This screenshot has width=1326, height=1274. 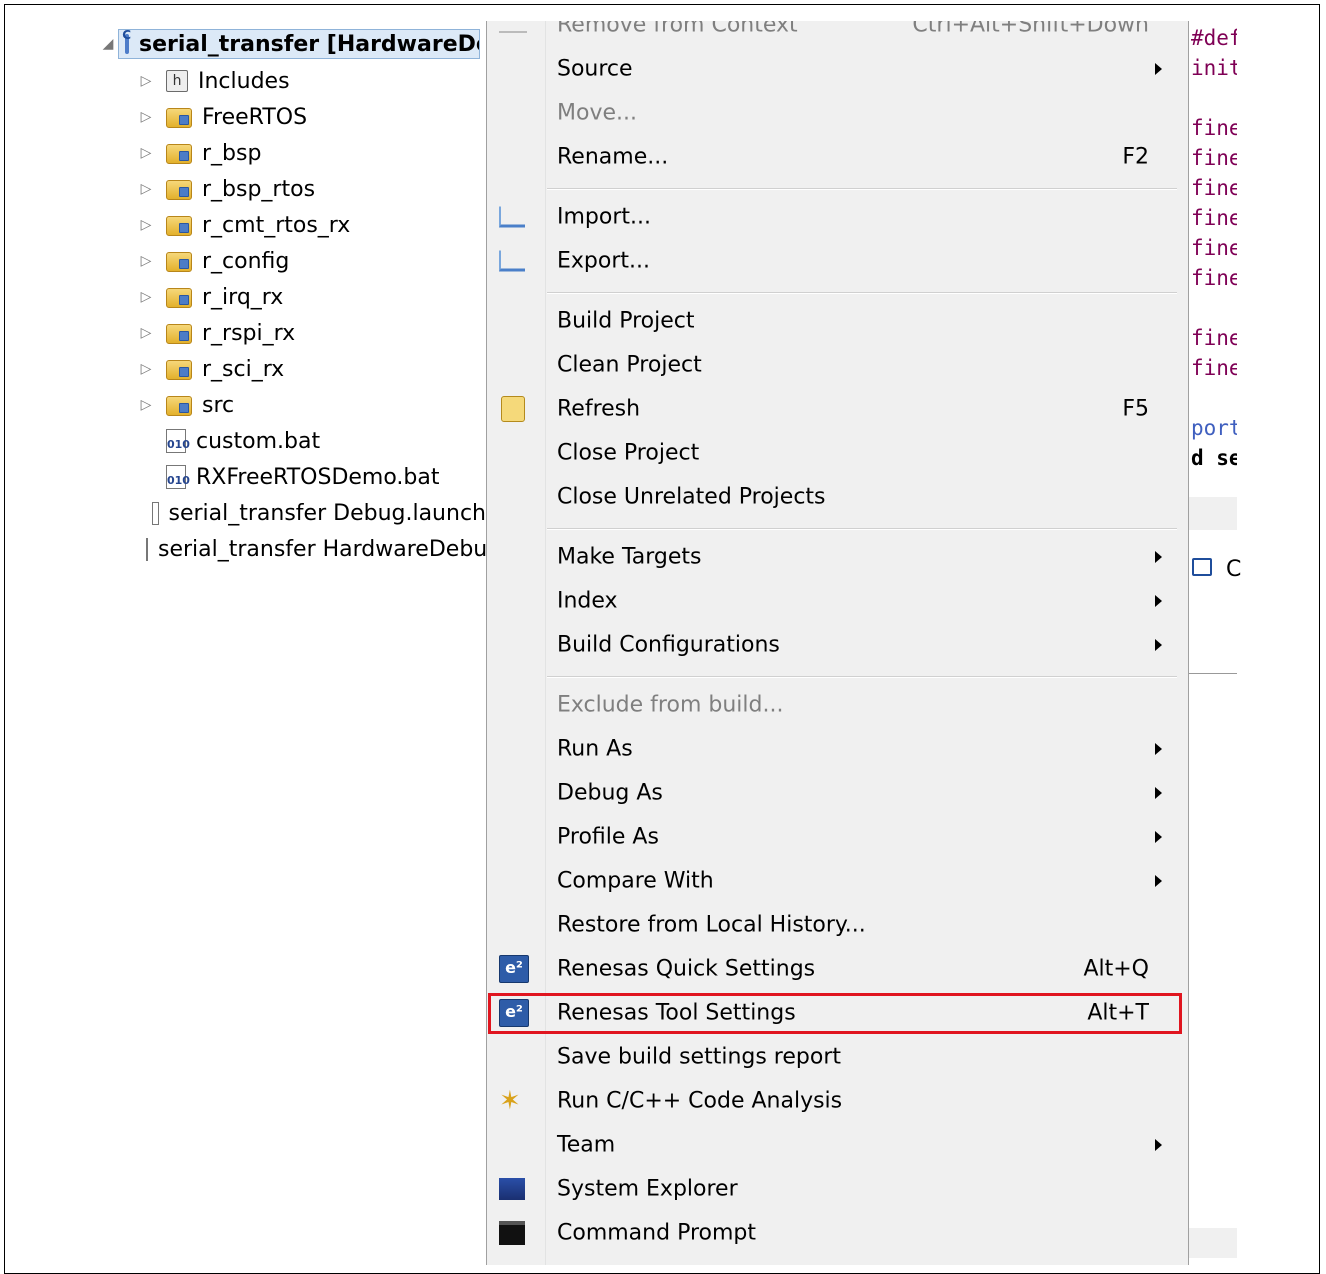 What do you see at coordinates (837, 409) in the screenshot?
I see `menu-item-refresh: Refresh F5` at bounding box center [837, 409].